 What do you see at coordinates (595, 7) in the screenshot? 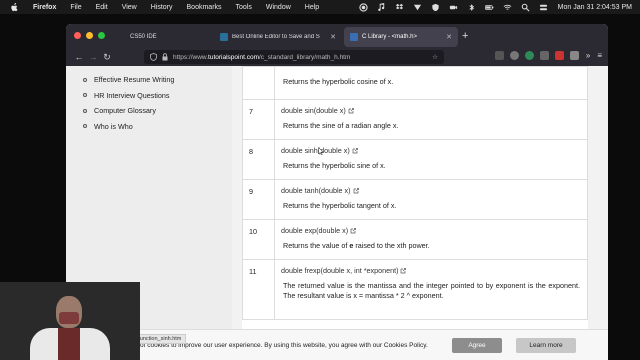
I see `menubar-clock: Mon Jan 31 2:04:53 PM` at bounding box center [595, 7].